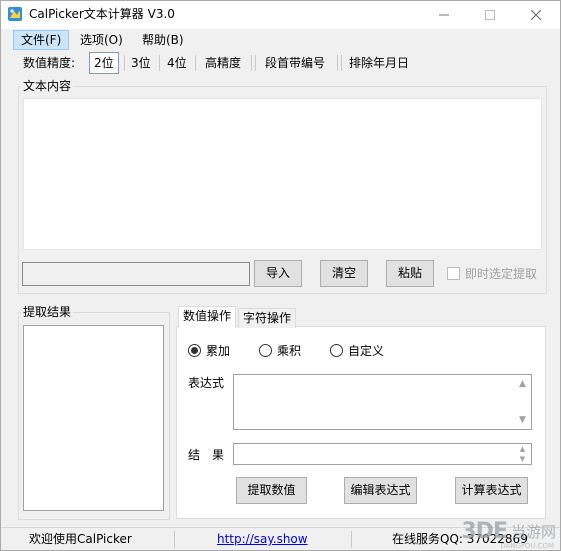 This screenshot has height=551, width=561. What do you see at coordinates (93, 418) in the screenshot?
I see `results-list` at bounding box center [93, 418].